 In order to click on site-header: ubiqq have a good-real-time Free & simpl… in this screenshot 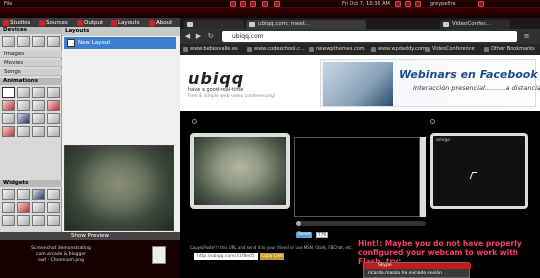, I will do `click(360, 83)`.